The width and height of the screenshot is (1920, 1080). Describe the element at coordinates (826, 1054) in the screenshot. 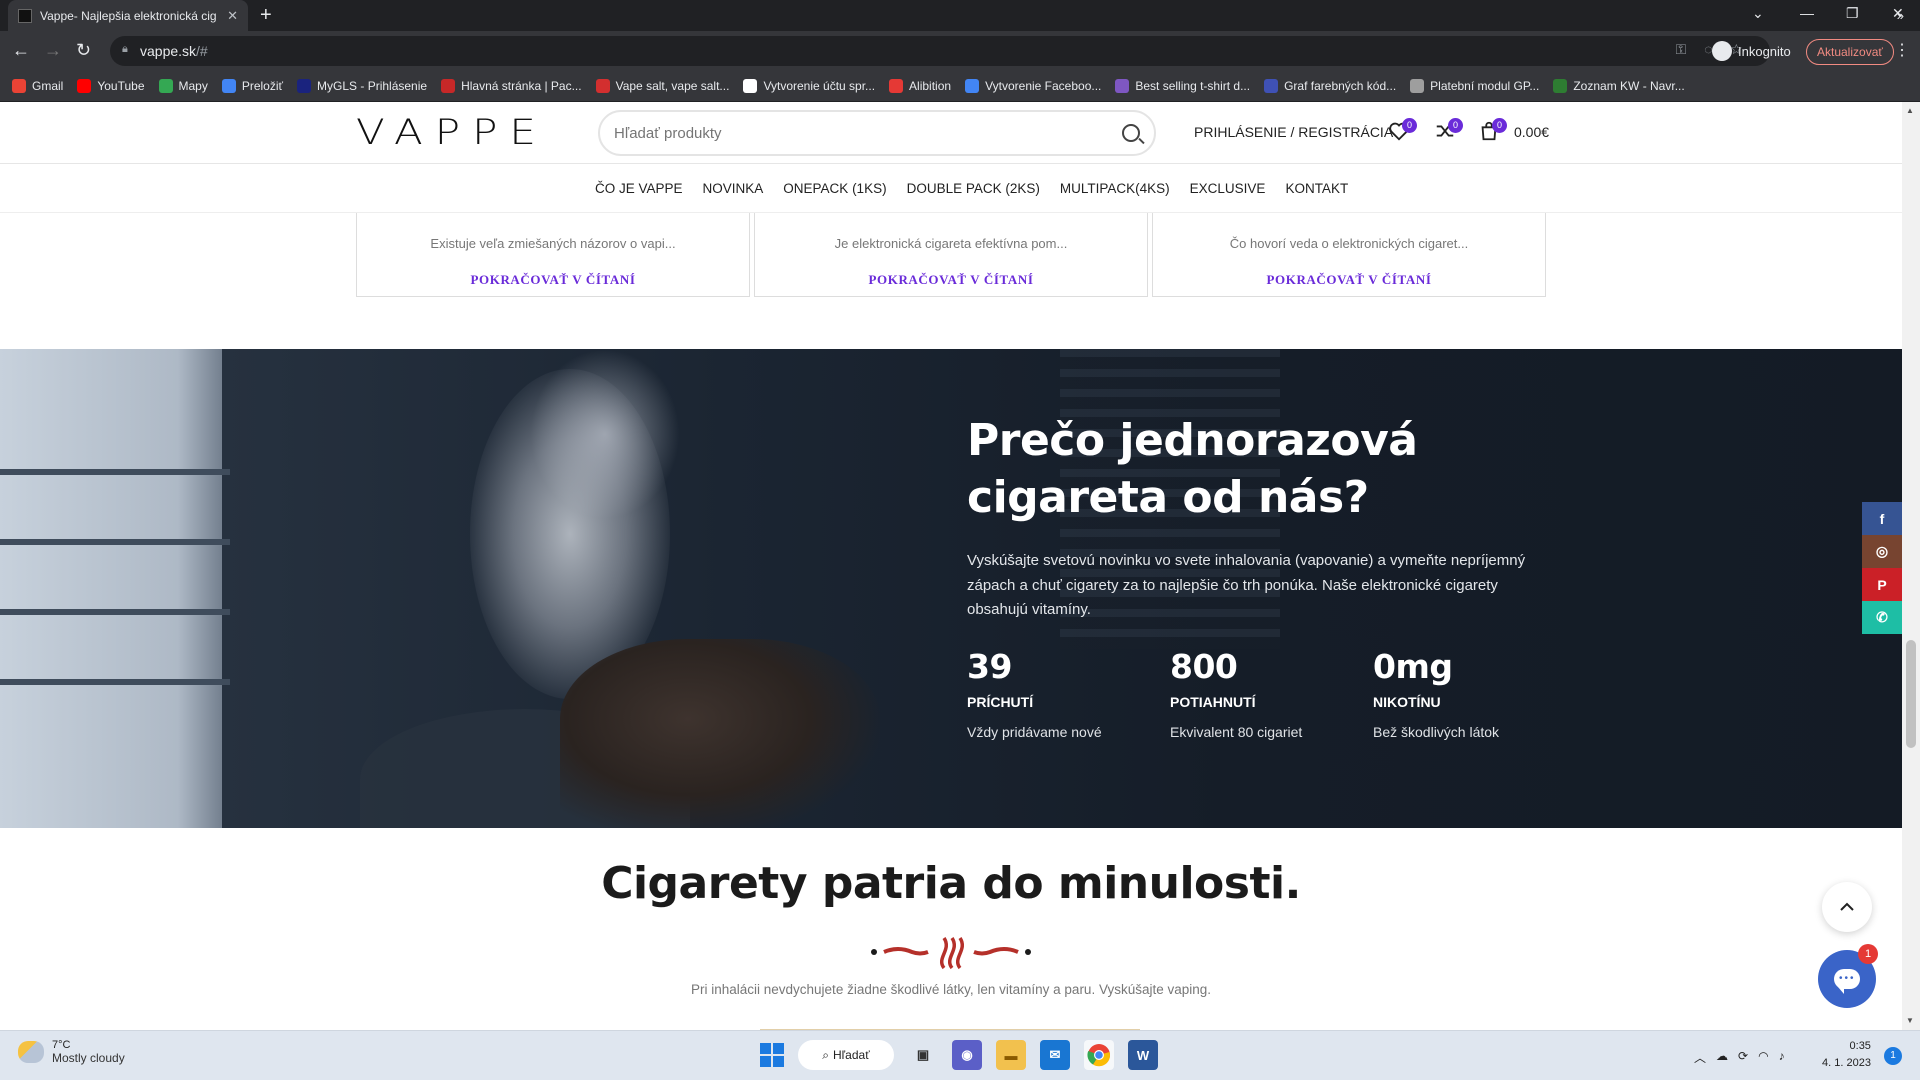

I see `search-icon: ⌕` at that location.